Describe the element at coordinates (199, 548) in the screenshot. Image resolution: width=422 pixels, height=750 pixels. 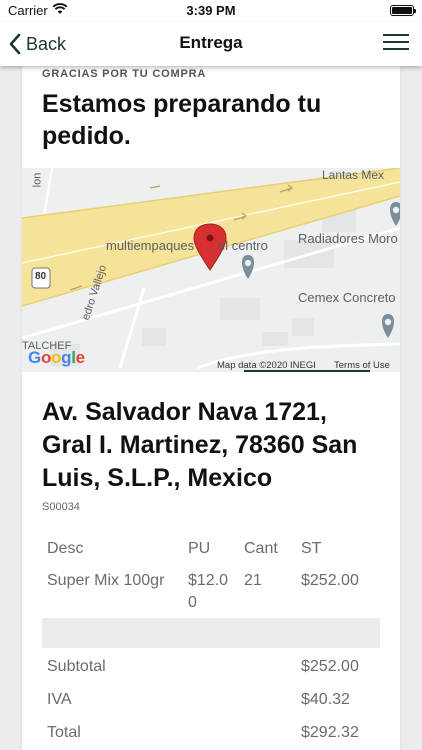
I see `header-pu: PU` at that location.